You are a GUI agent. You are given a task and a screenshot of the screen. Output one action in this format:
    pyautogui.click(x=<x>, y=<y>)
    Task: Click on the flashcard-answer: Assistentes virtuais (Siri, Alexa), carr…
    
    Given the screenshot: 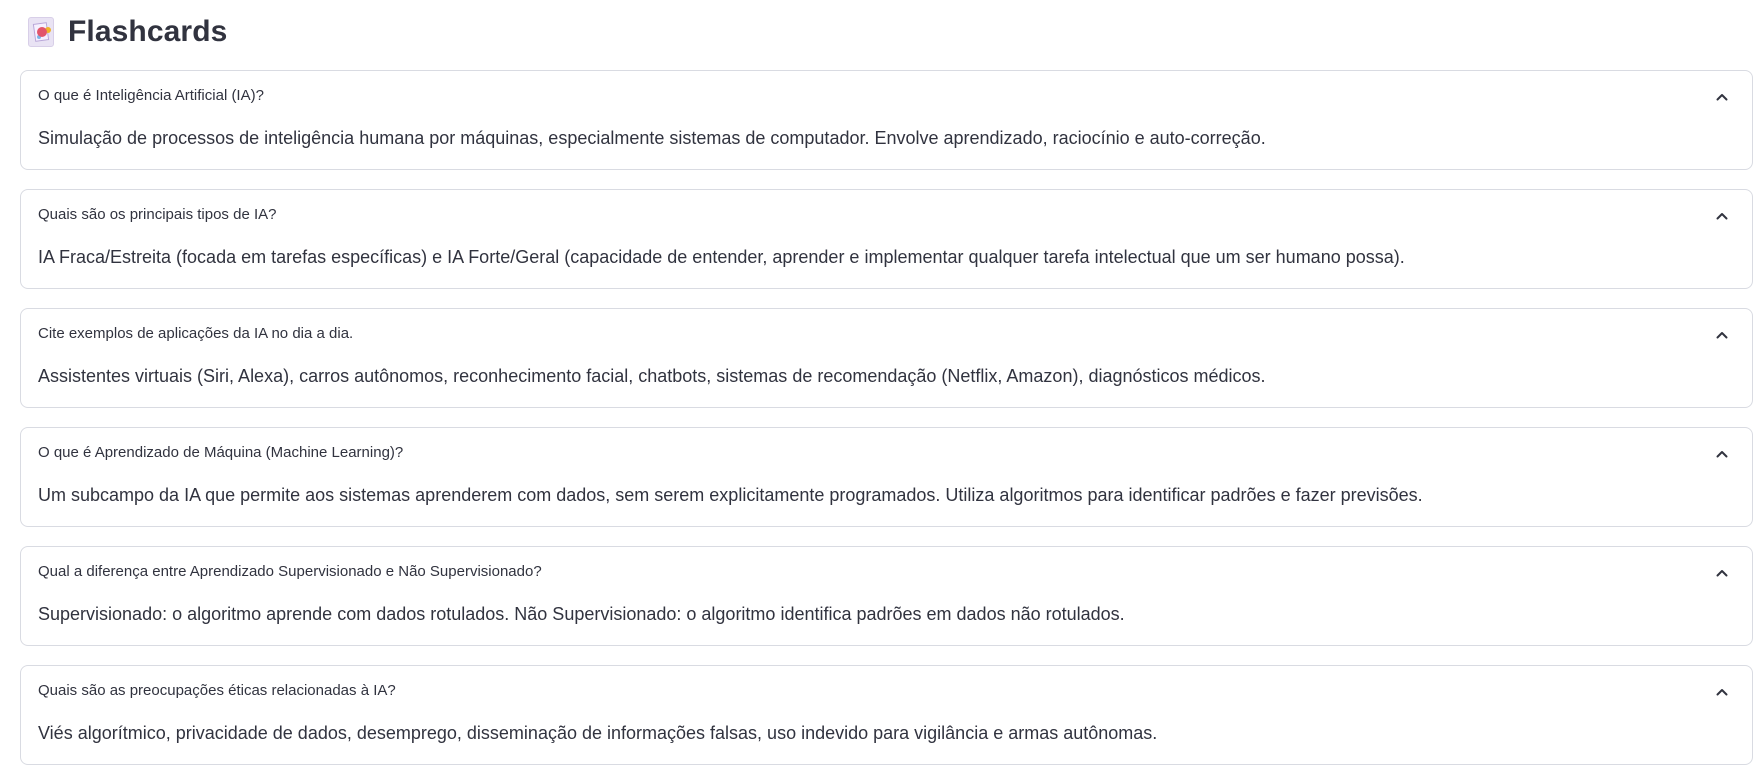 What is the action you would take?
    pyautogui.click(x=652, y=376)
    